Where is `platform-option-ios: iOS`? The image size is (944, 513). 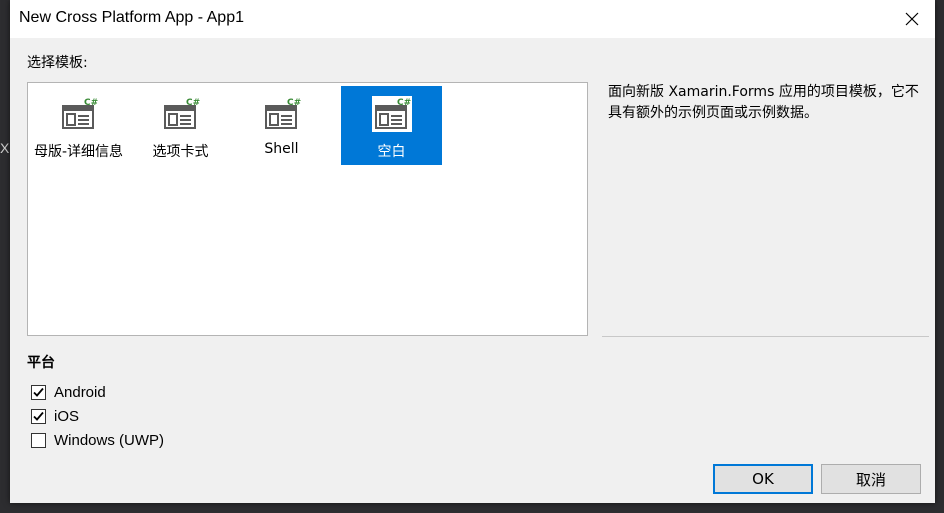
platform-option-ios: iOS is located at coordinates (55, 416).